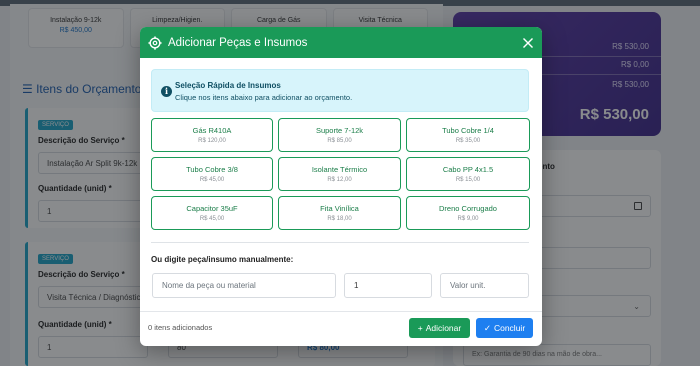 The width and height of the screenshot is (700, 366). Describe the element at coordinates (487, 327) in the screenshot. I see `check-icon: ✓` at that location.